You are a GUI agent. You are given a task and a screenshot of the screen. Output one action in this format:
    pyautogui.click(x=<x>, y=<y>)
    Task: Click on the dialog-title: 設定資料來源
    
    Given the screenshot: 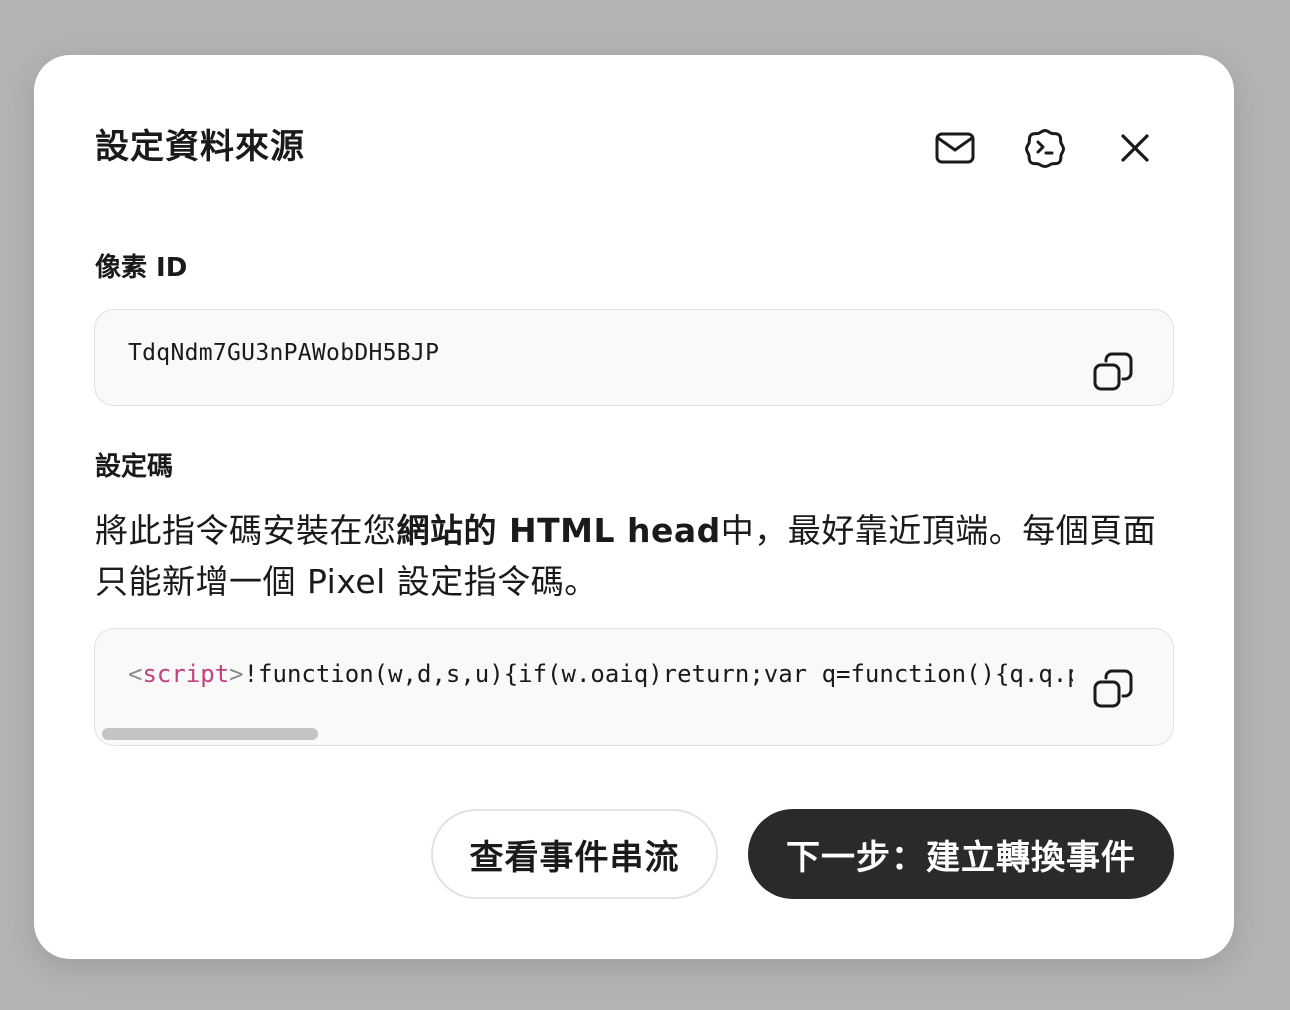 What is the action you would take?
    pyautogui.click(x=200, y=147)
    